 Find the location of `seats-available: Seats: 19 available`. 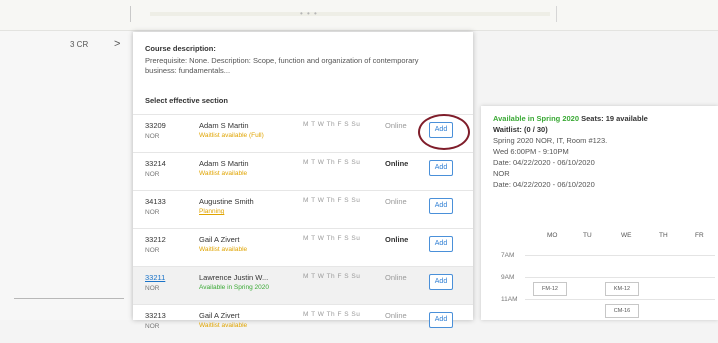

seats-available: Seats: 19 available is located at coordinates (614, 118).